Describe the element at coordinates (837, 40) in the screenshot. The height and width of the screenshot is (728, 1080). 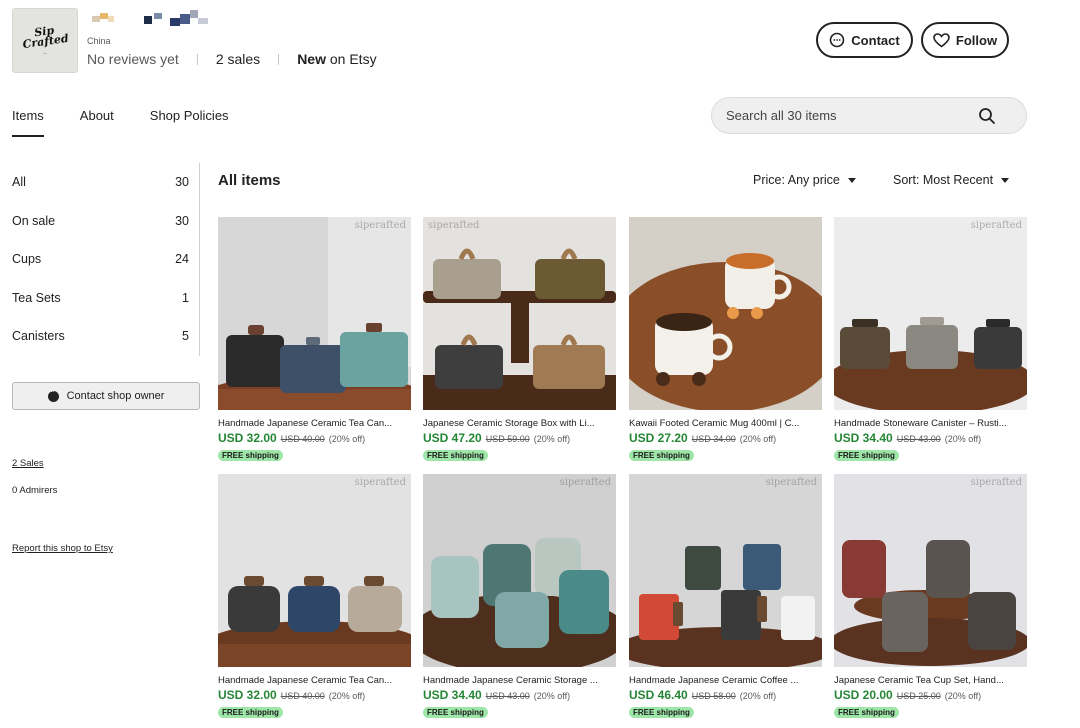
I see `chat-icon` at that location.